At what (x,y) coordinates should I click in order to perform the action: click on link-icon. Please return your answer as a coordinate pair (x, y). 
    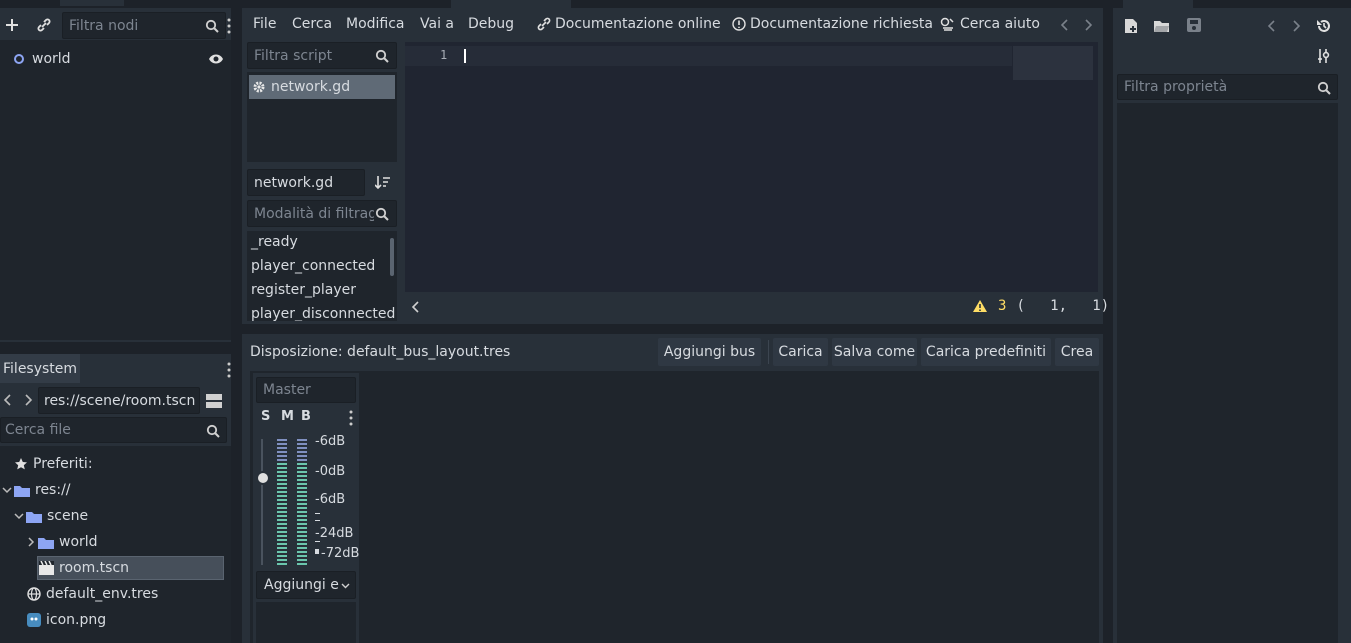
    Looking at the image, I should click on (44, 25).